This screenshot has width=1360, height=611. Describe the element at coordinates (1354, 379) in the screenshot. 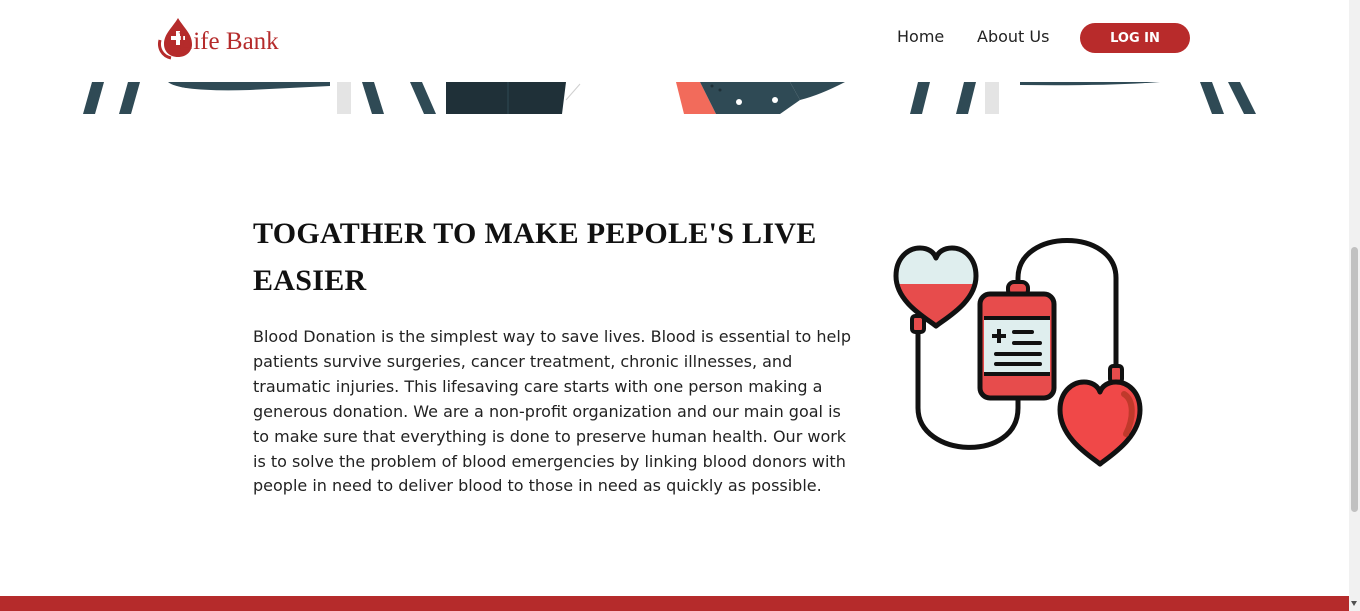

I see `scrollbar-thumb` at that location.